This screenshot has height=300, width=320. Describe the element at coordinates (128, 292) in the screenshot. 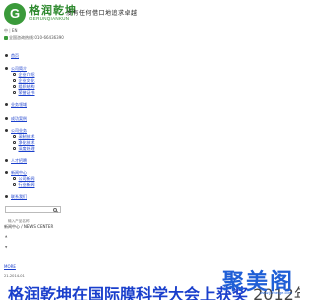

I see `news-title-link: 格润乾坤在国际膜科学大会上获奖` at that location.